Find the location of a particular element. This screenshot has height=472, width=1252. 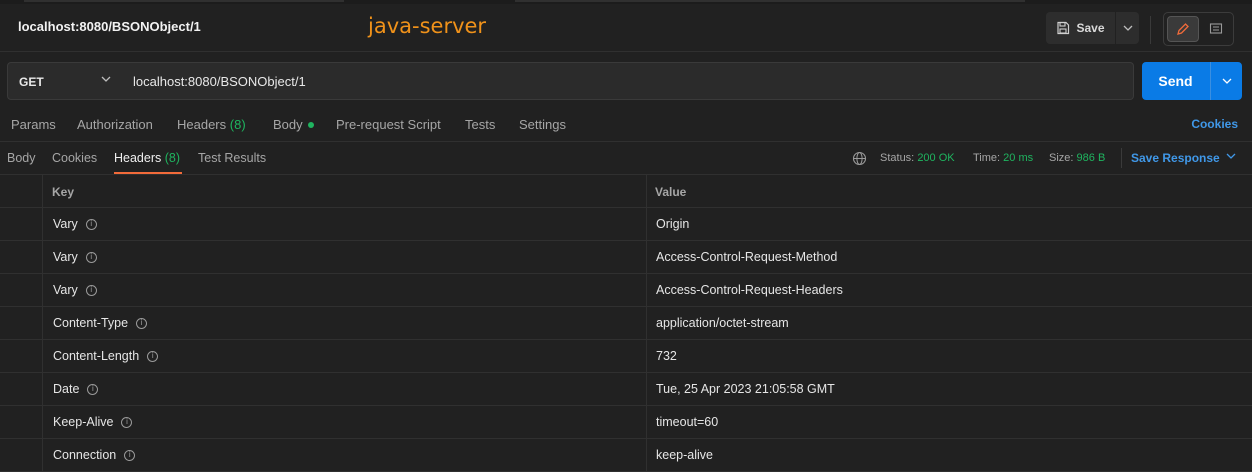

time-readout: Time: 20 ms is located at coordinates (1003, 158).